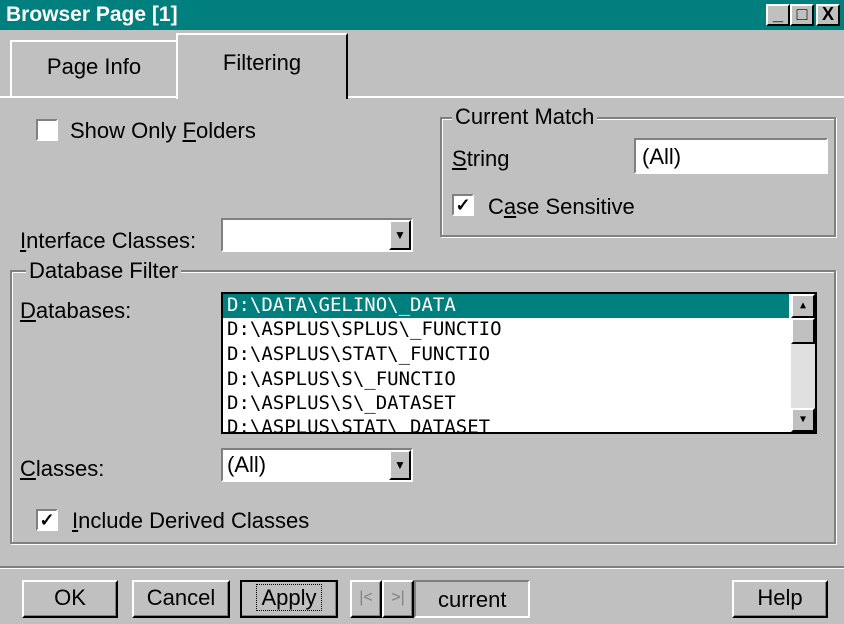 Image resolution: width=844 pixels, height=624 pixels. Describe the element at coordinates (358, 424) in the screenshot. I see `list-item: D:\ASPLUS\STAT\_DATASET` at that location.